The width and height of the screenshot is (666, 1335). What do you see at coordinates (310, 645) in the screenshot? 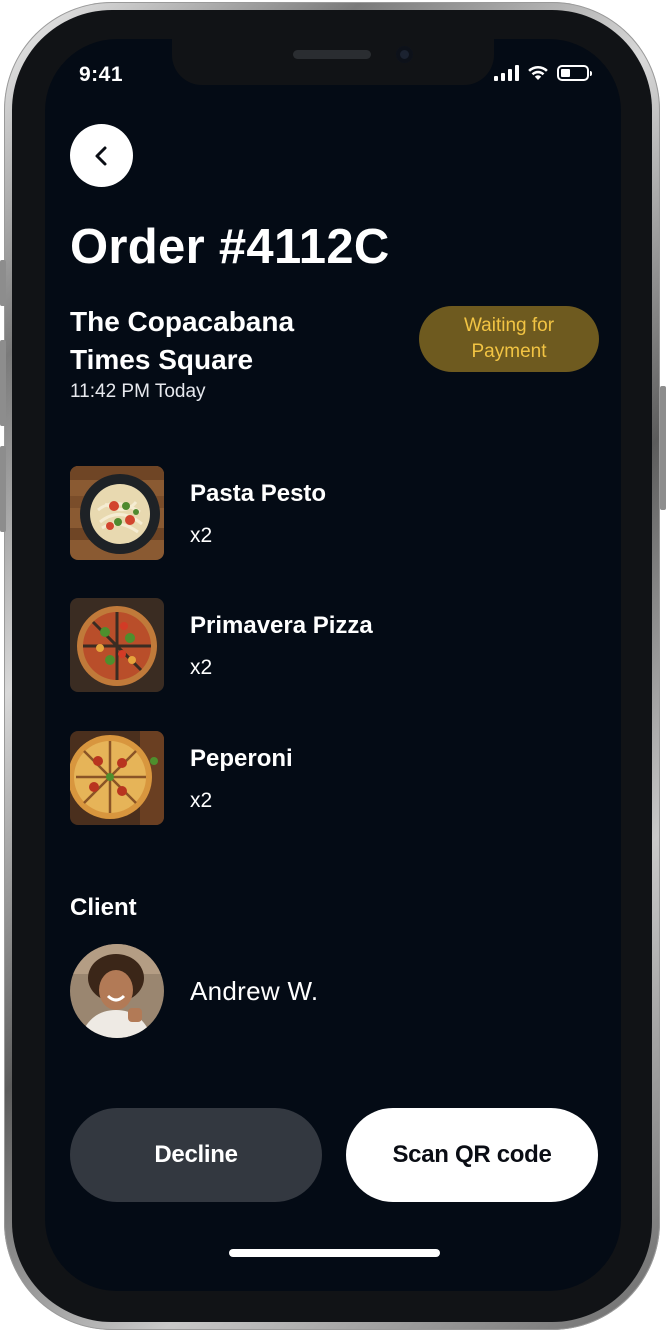
I see `order-item: Primavera Pizza x2` at bounding box center [310, 645].